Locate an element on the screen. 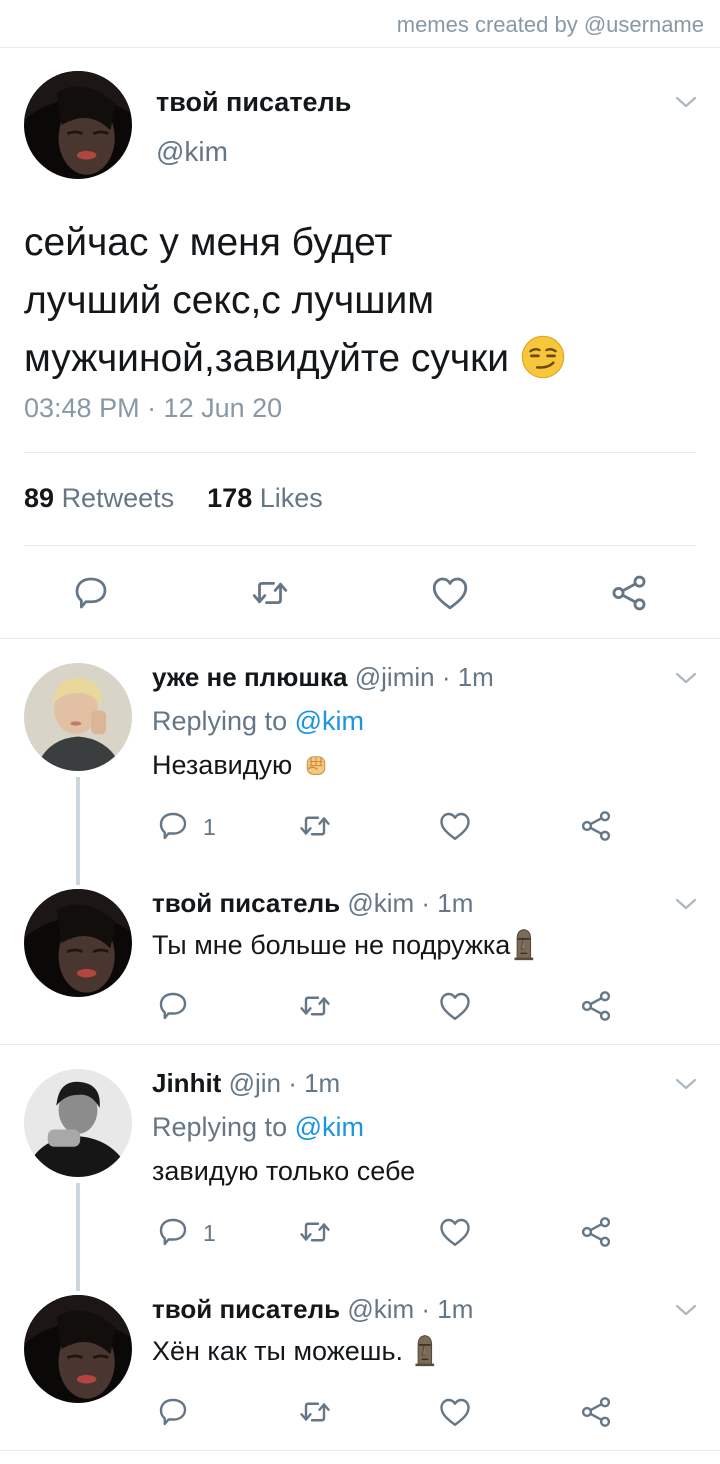  tweet-text-line: сейчас у меня будет is located at coordinates (208, 242).